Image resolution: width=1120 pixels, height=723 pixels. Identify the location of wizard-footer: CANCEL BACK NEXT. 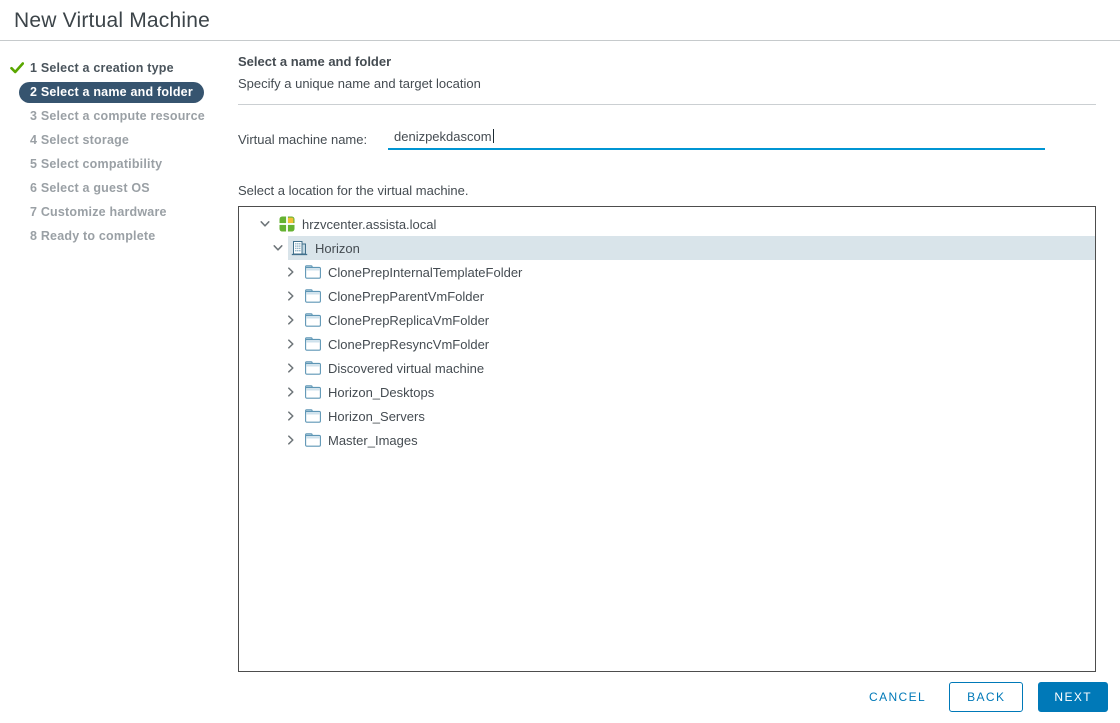
(984, 697).